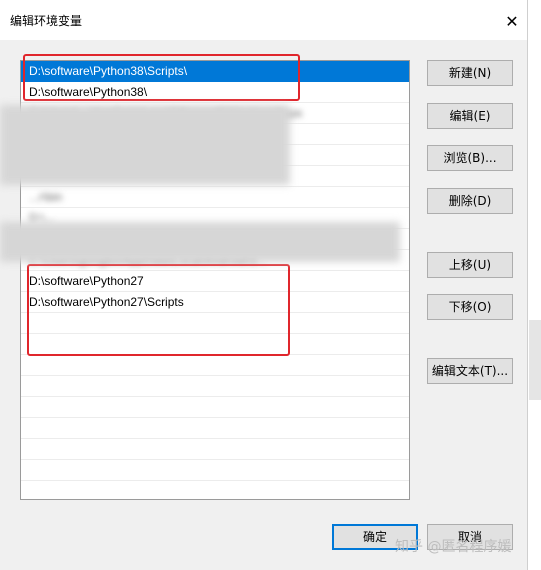 This screenshot has width=541, height=570. Describe the element at coordinates (46, 197) in the screenshot. I see `path-text: ...r\bin` at that location.